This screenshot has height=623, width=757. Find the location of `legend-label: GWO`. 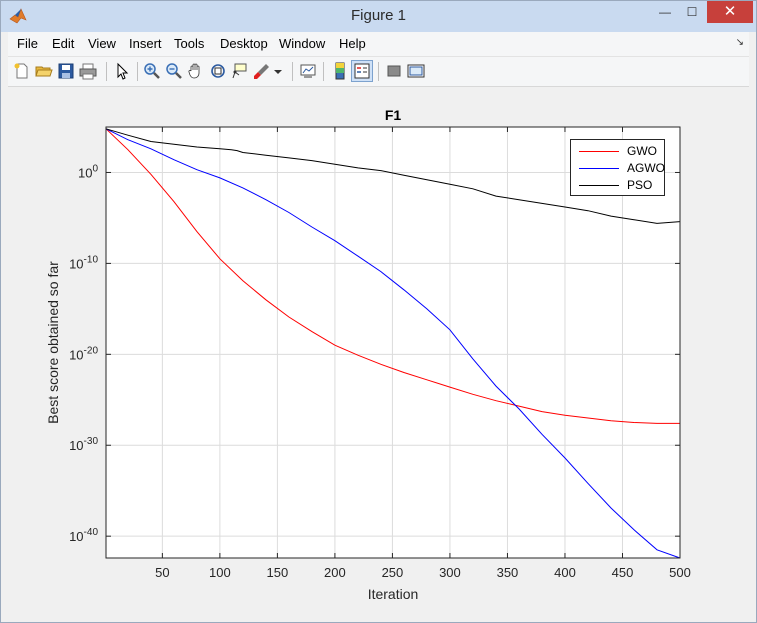

legend-label: GWO is located at coordinates (642, 151).